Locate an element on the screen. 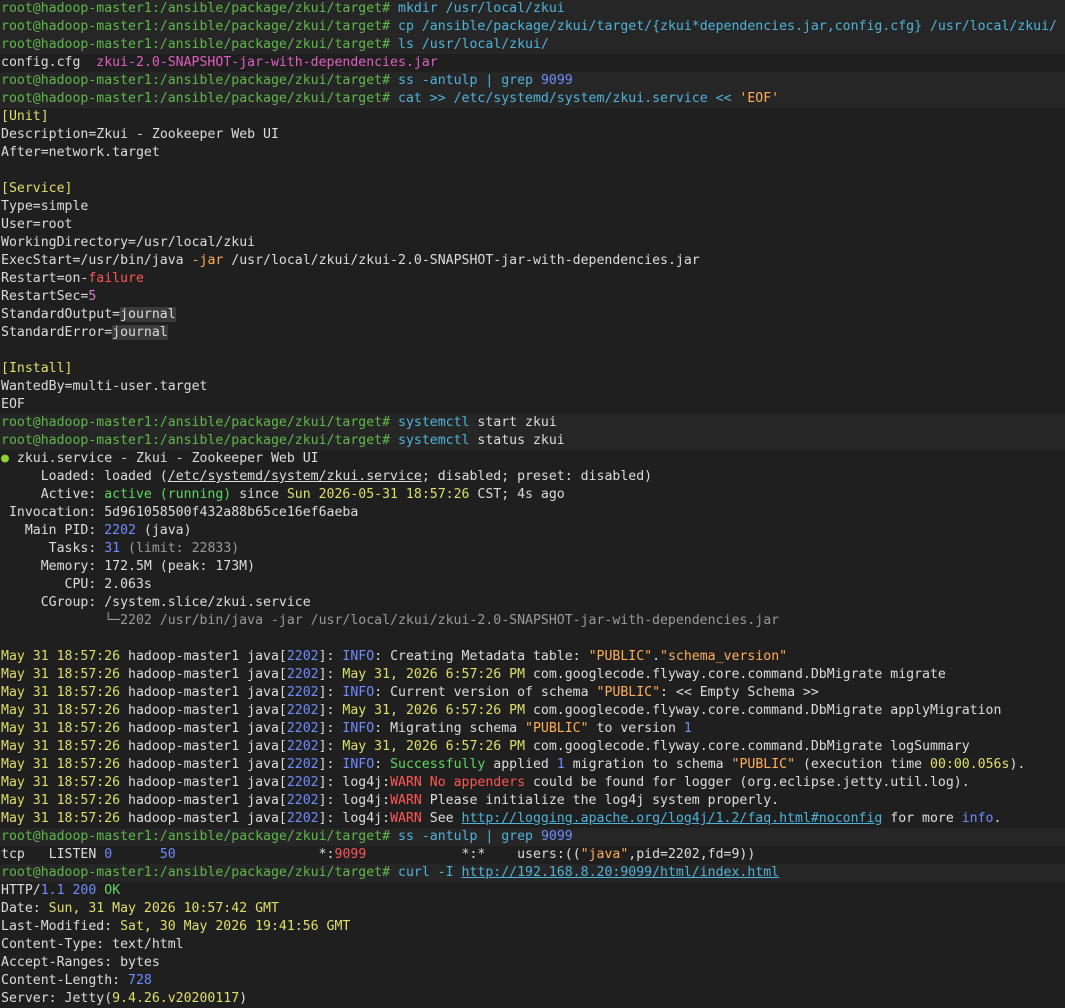 The height and width of the screenshot is (1008, 1065). terminal-text-segment: start zkui is located at coordinates (513, 422).